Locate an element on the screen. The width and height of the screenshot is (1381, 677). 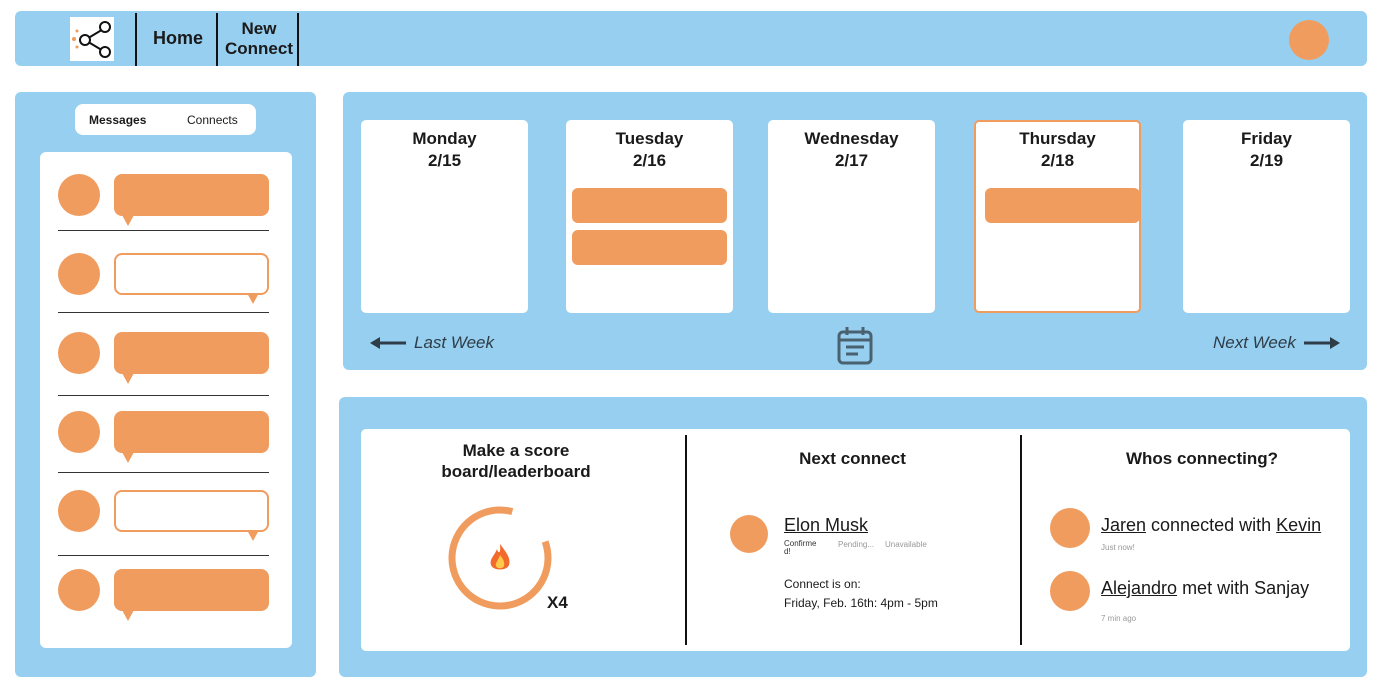
scoreboard-title: Make a score board/leaderboard is located at coordinates (516, 461).